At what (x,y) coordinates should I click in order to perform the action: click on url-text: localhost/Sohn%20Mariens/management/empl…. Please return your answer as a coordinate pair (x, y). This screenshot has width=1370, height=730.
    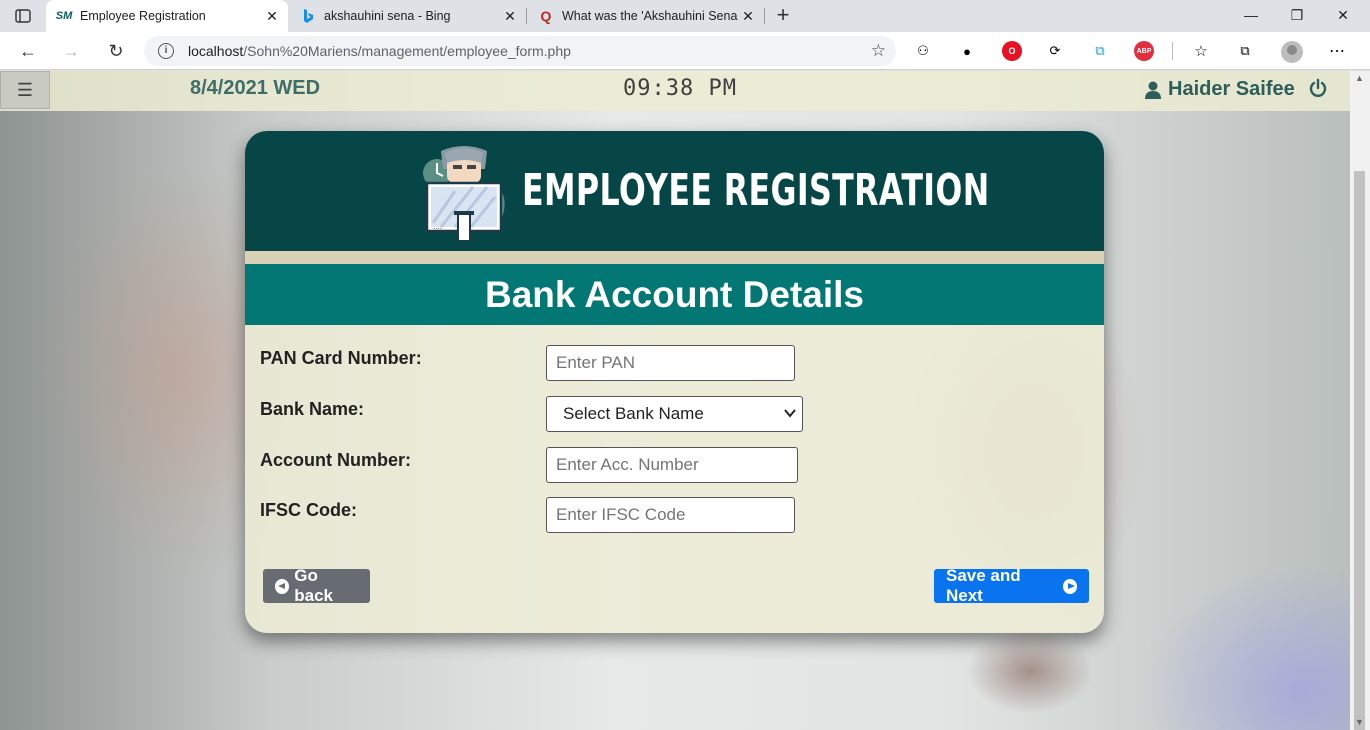
    Looking at the image, I should click on (379, 51).